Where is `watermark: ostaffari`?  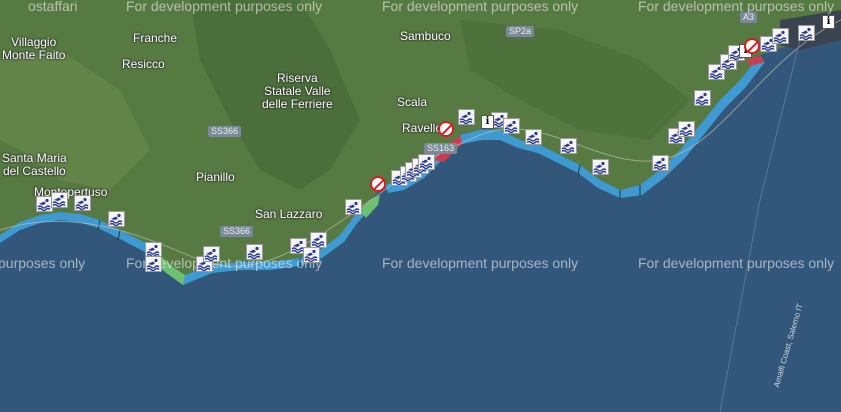
watermark: ostaffari is located at coordinates (53, 7).